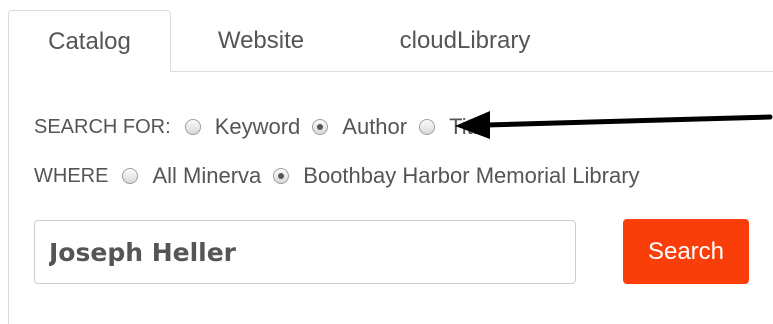  Describe the element at coordinates (469, 126) in the screenshot. I see `title-label: Title` at that location.